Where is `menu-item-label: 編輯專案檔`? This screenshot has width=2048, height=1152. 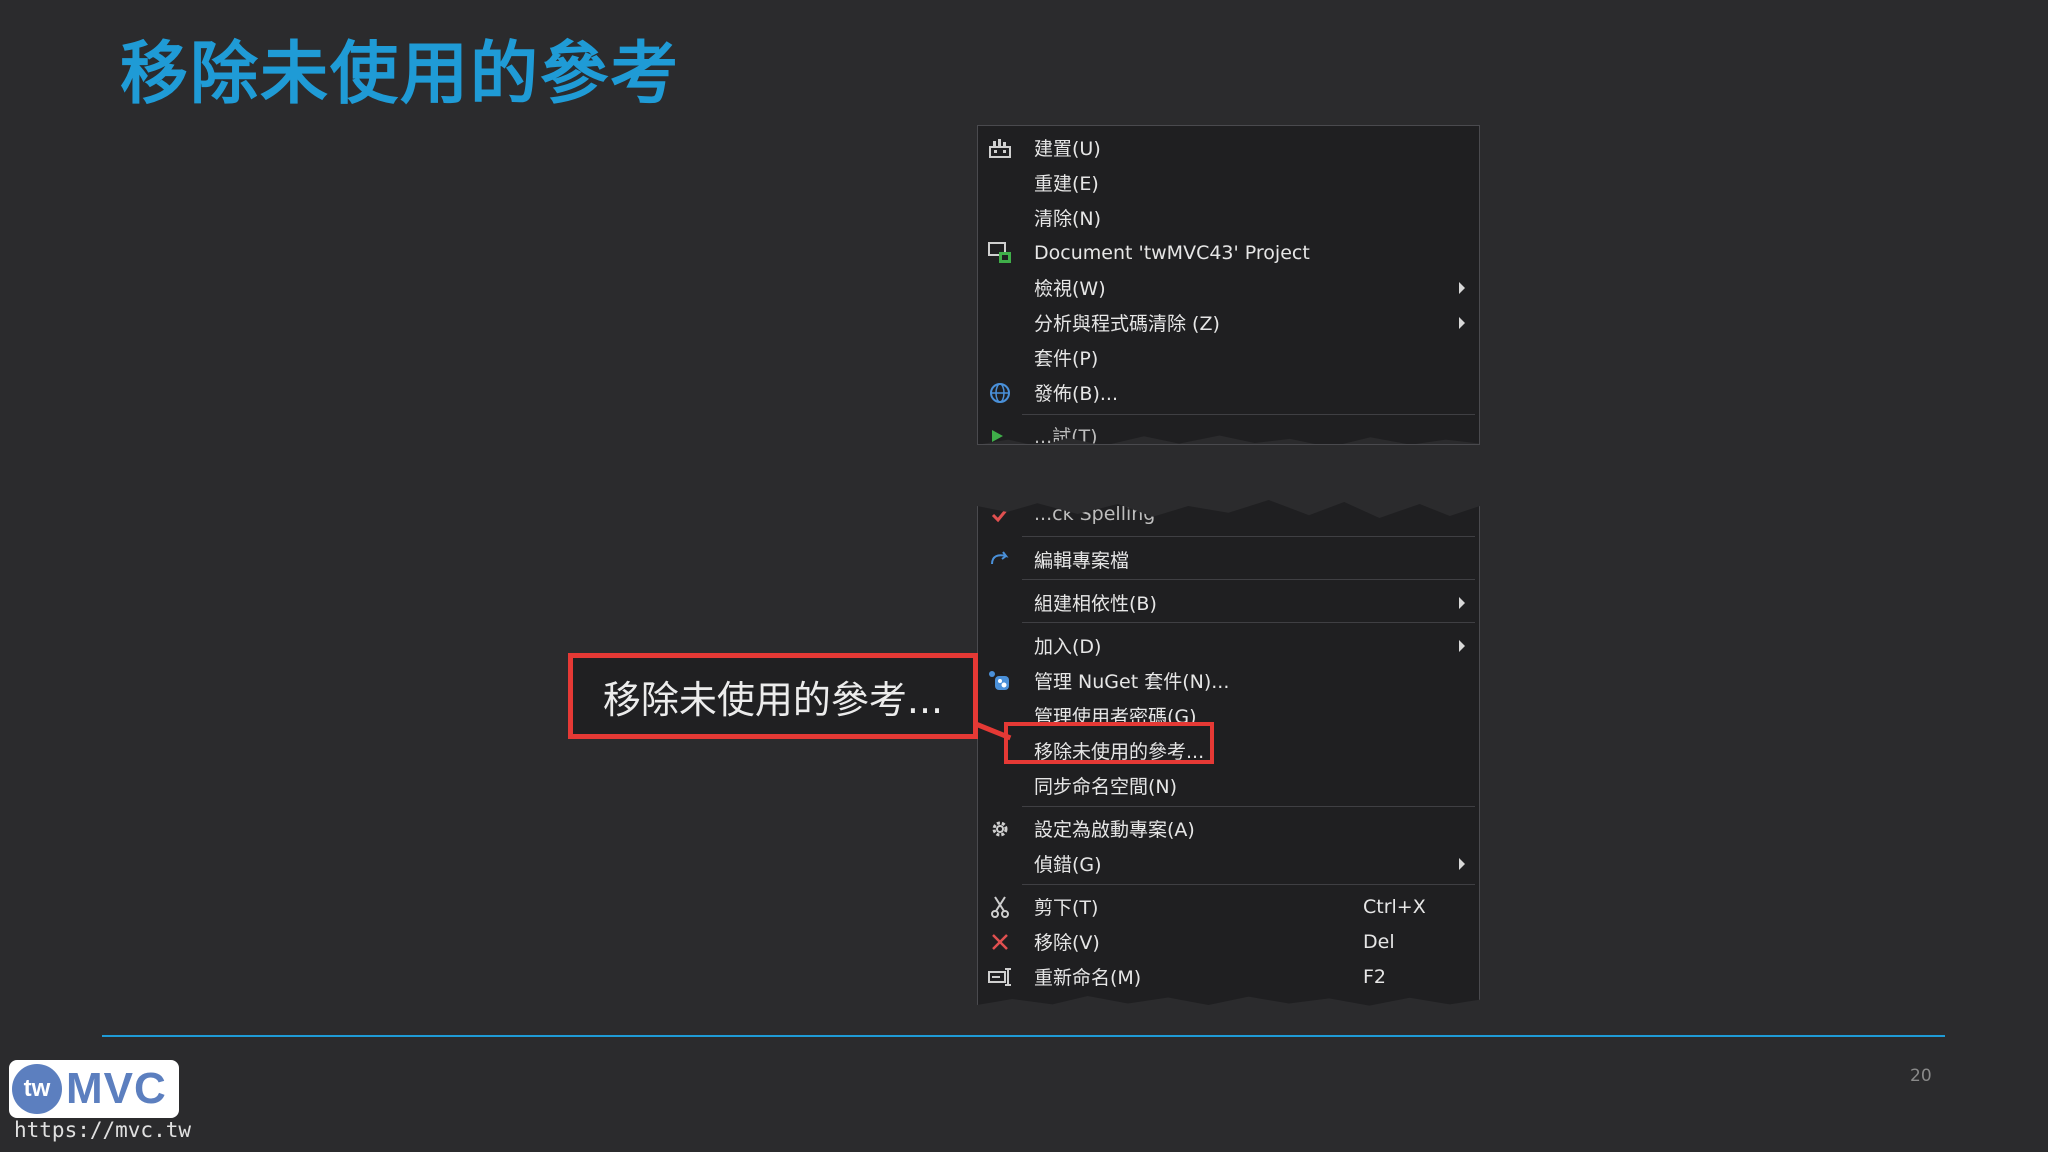
menu-item-label: 編輯專案檔 is located at coordinates (1082, 561).